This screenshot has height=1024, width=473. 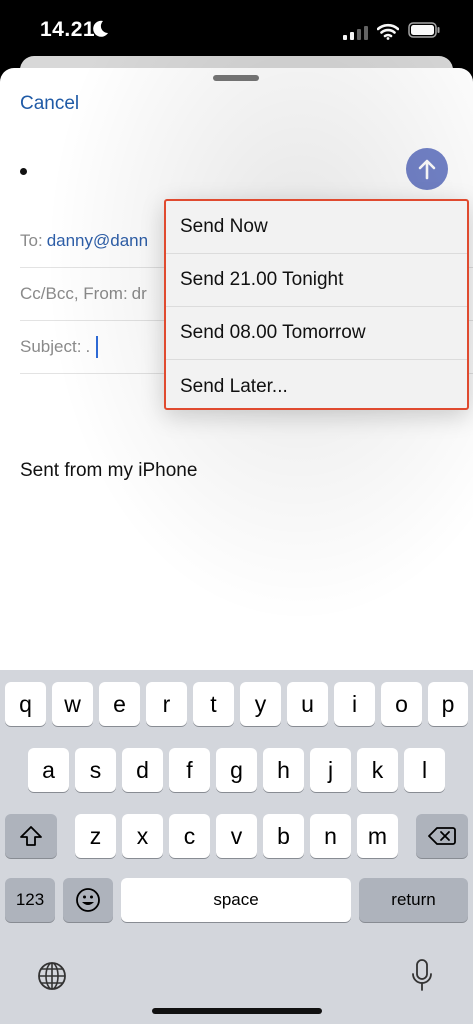 I want to click on to-label: To:, so click(x=31, y=240).